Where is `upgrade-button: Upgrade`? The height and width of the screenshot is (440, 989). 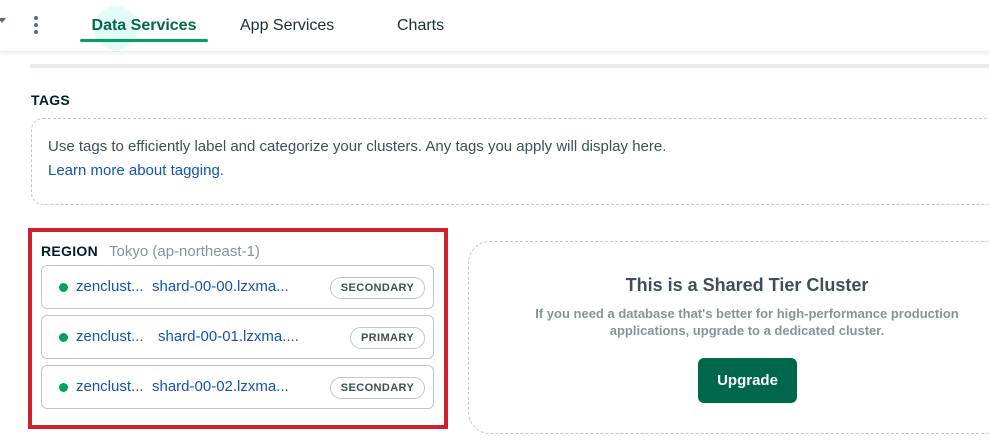
upgrade-button: Upgrade is located at coordinates (747, 380).